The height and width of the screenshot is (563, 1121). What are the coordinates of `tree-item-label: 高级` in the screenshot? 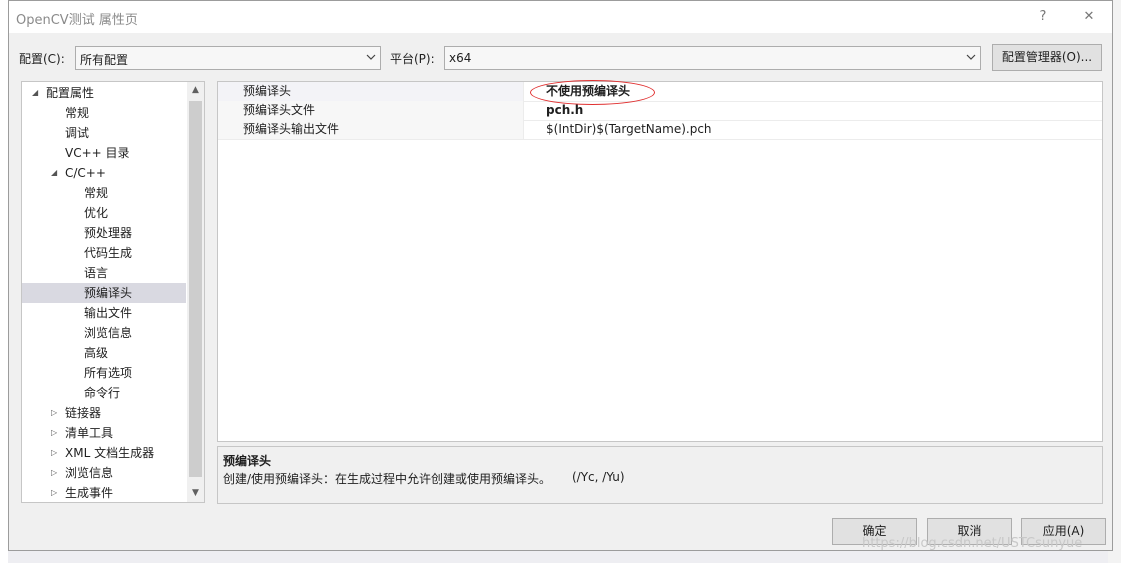 It's located at (96, 353).